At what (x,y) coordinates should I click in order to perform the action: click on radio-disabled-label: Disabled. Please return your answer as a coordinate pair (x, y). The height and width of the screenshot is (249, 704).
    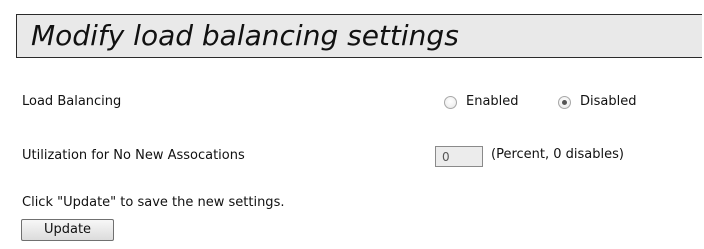
    Looking at the image, I should click on (608, 102).